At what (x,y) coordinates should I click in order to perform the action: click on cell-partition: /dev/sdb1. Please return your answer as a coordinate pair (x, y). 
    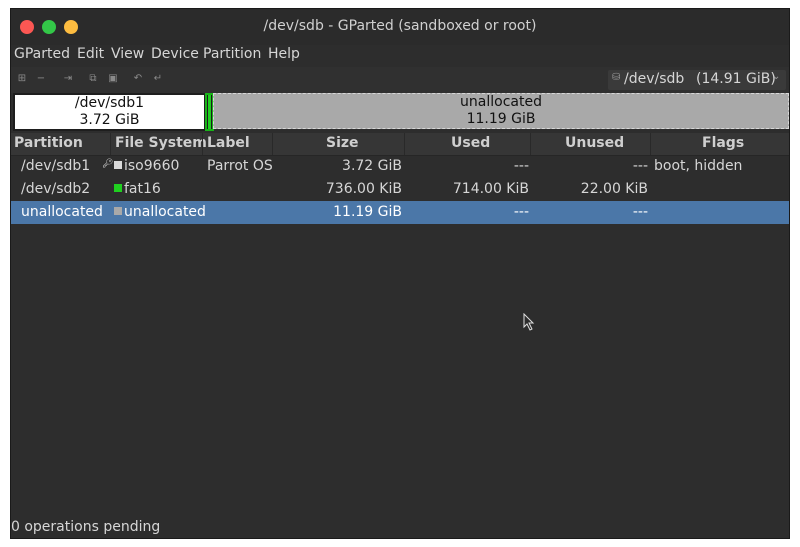
    Looking at the image, I should click on (56, 166).